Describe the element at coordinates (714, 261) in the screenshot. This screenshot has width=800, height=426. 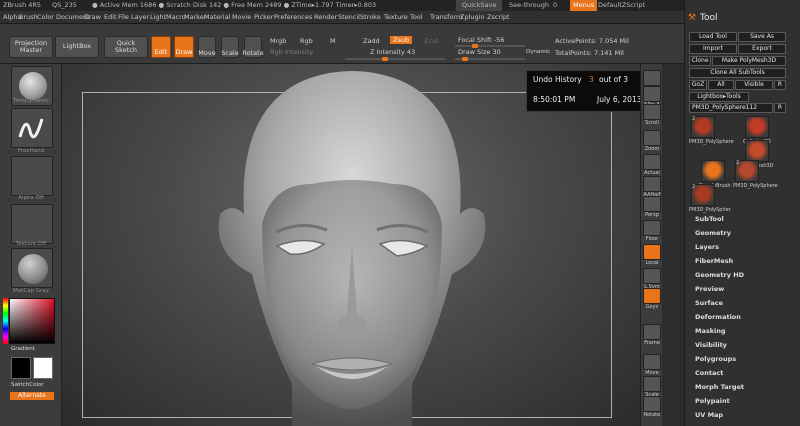
I see `tool-menu-fibermesh: FiberMesh` at that location.